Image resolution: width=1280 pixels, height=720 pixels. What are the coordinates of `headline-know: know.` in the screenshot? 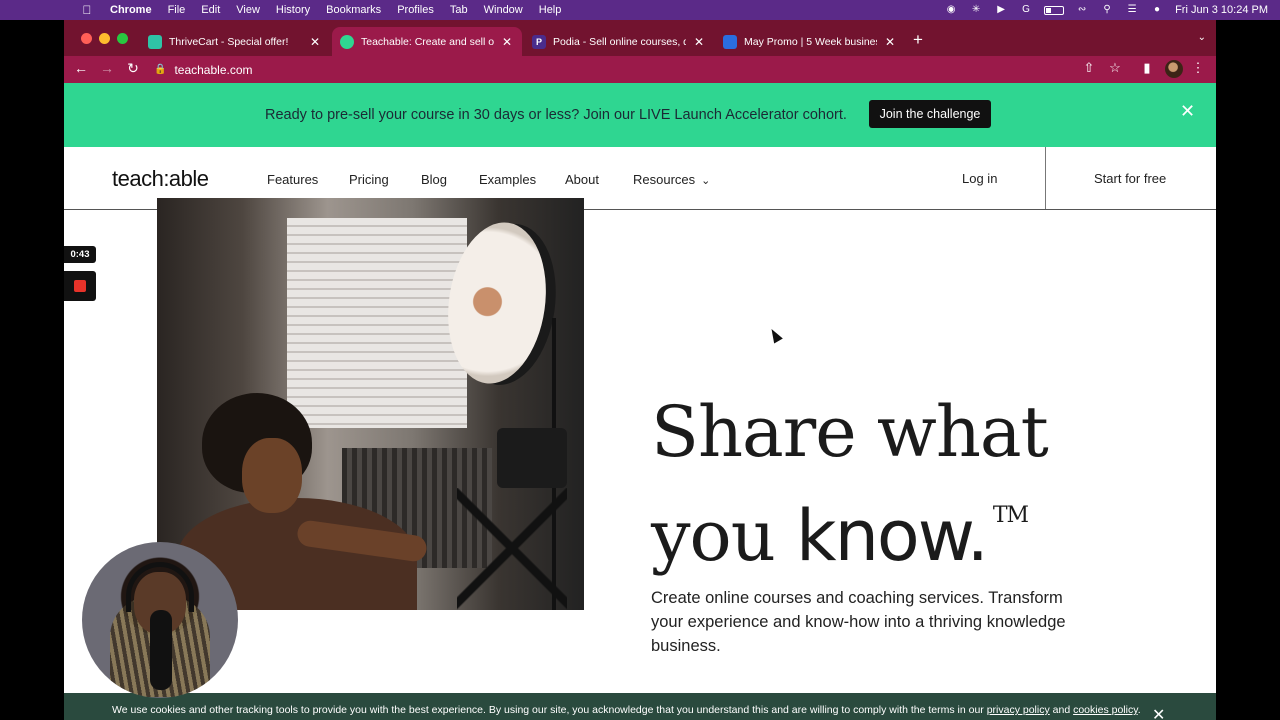 It's located at (892, 536).